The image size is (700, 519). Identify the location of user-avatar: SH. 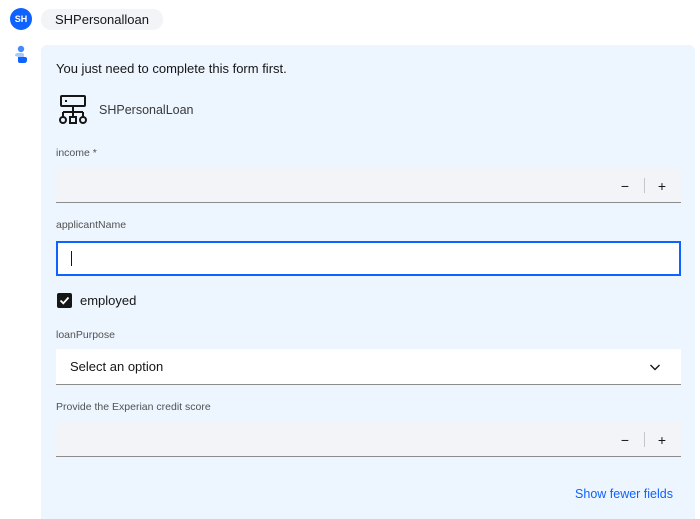
(21, 19).